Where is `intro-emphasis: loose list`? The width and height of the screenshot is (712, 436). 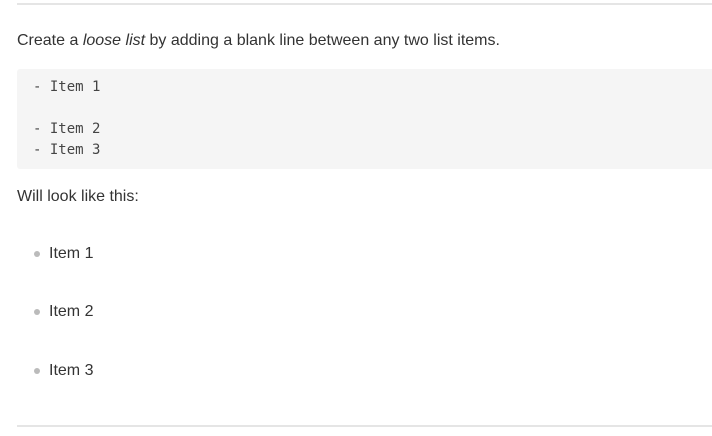 intro-emphasis: loose list is located at coordinates (114, 40).